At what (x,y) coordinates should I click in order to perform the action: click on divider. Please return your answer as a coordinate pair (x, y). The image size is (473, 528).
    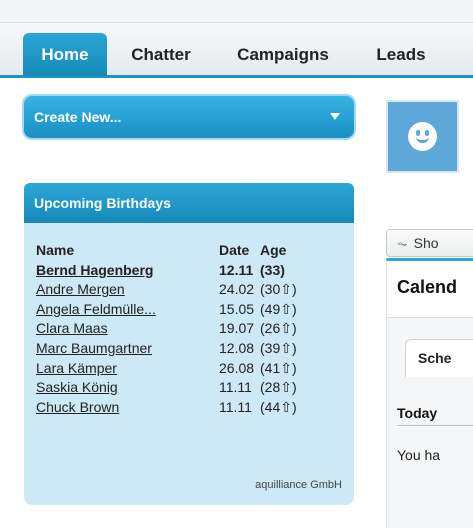
    Looking at the image, I should click on (435, 425).